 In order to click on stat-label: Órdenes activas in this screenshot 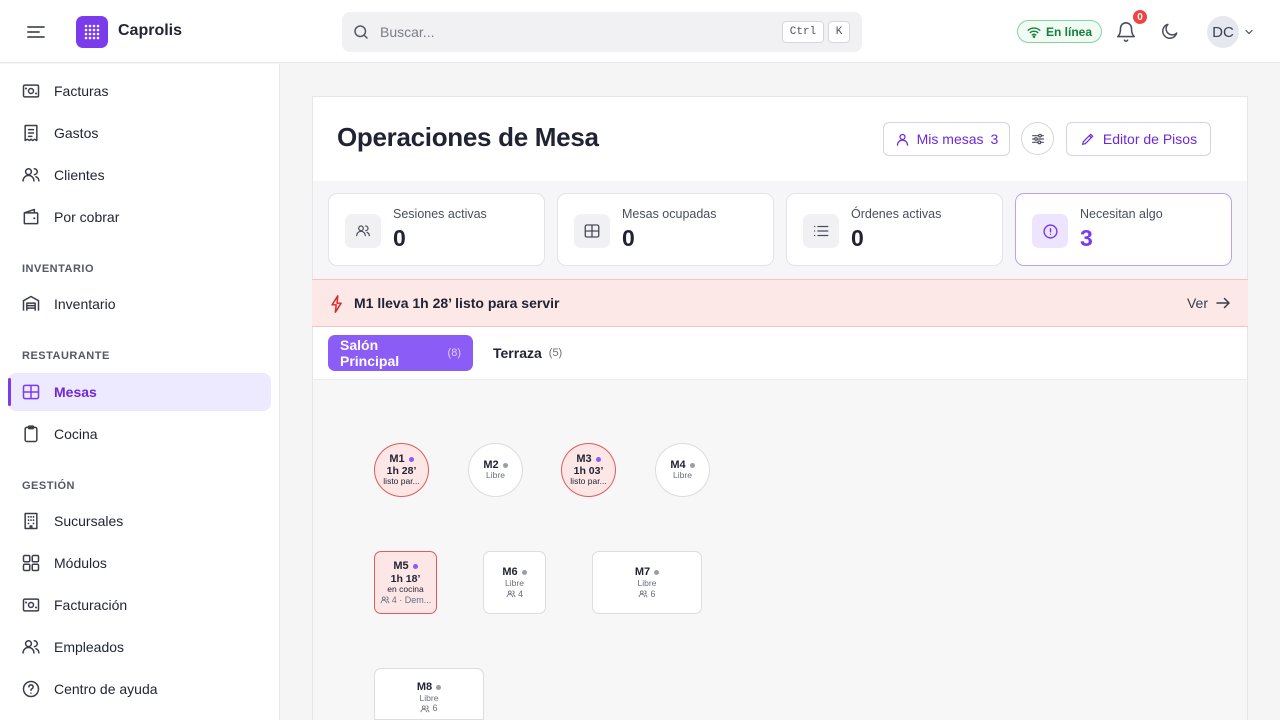, I will do `click(896, 214)`.